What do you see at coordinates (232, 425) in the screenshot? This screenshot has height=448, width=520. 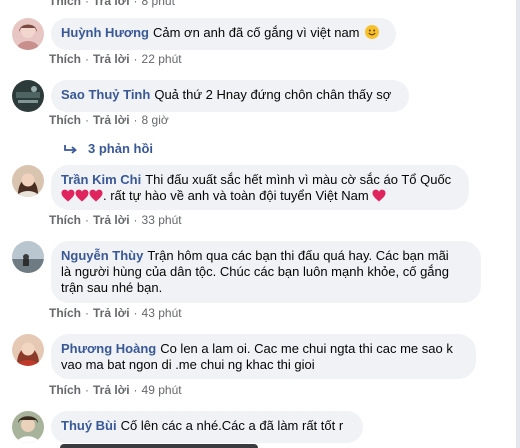 I see `comment-text: Cố lên các a nhé.Các a đã làm rất tốt r` at bounding box center [232, 425].